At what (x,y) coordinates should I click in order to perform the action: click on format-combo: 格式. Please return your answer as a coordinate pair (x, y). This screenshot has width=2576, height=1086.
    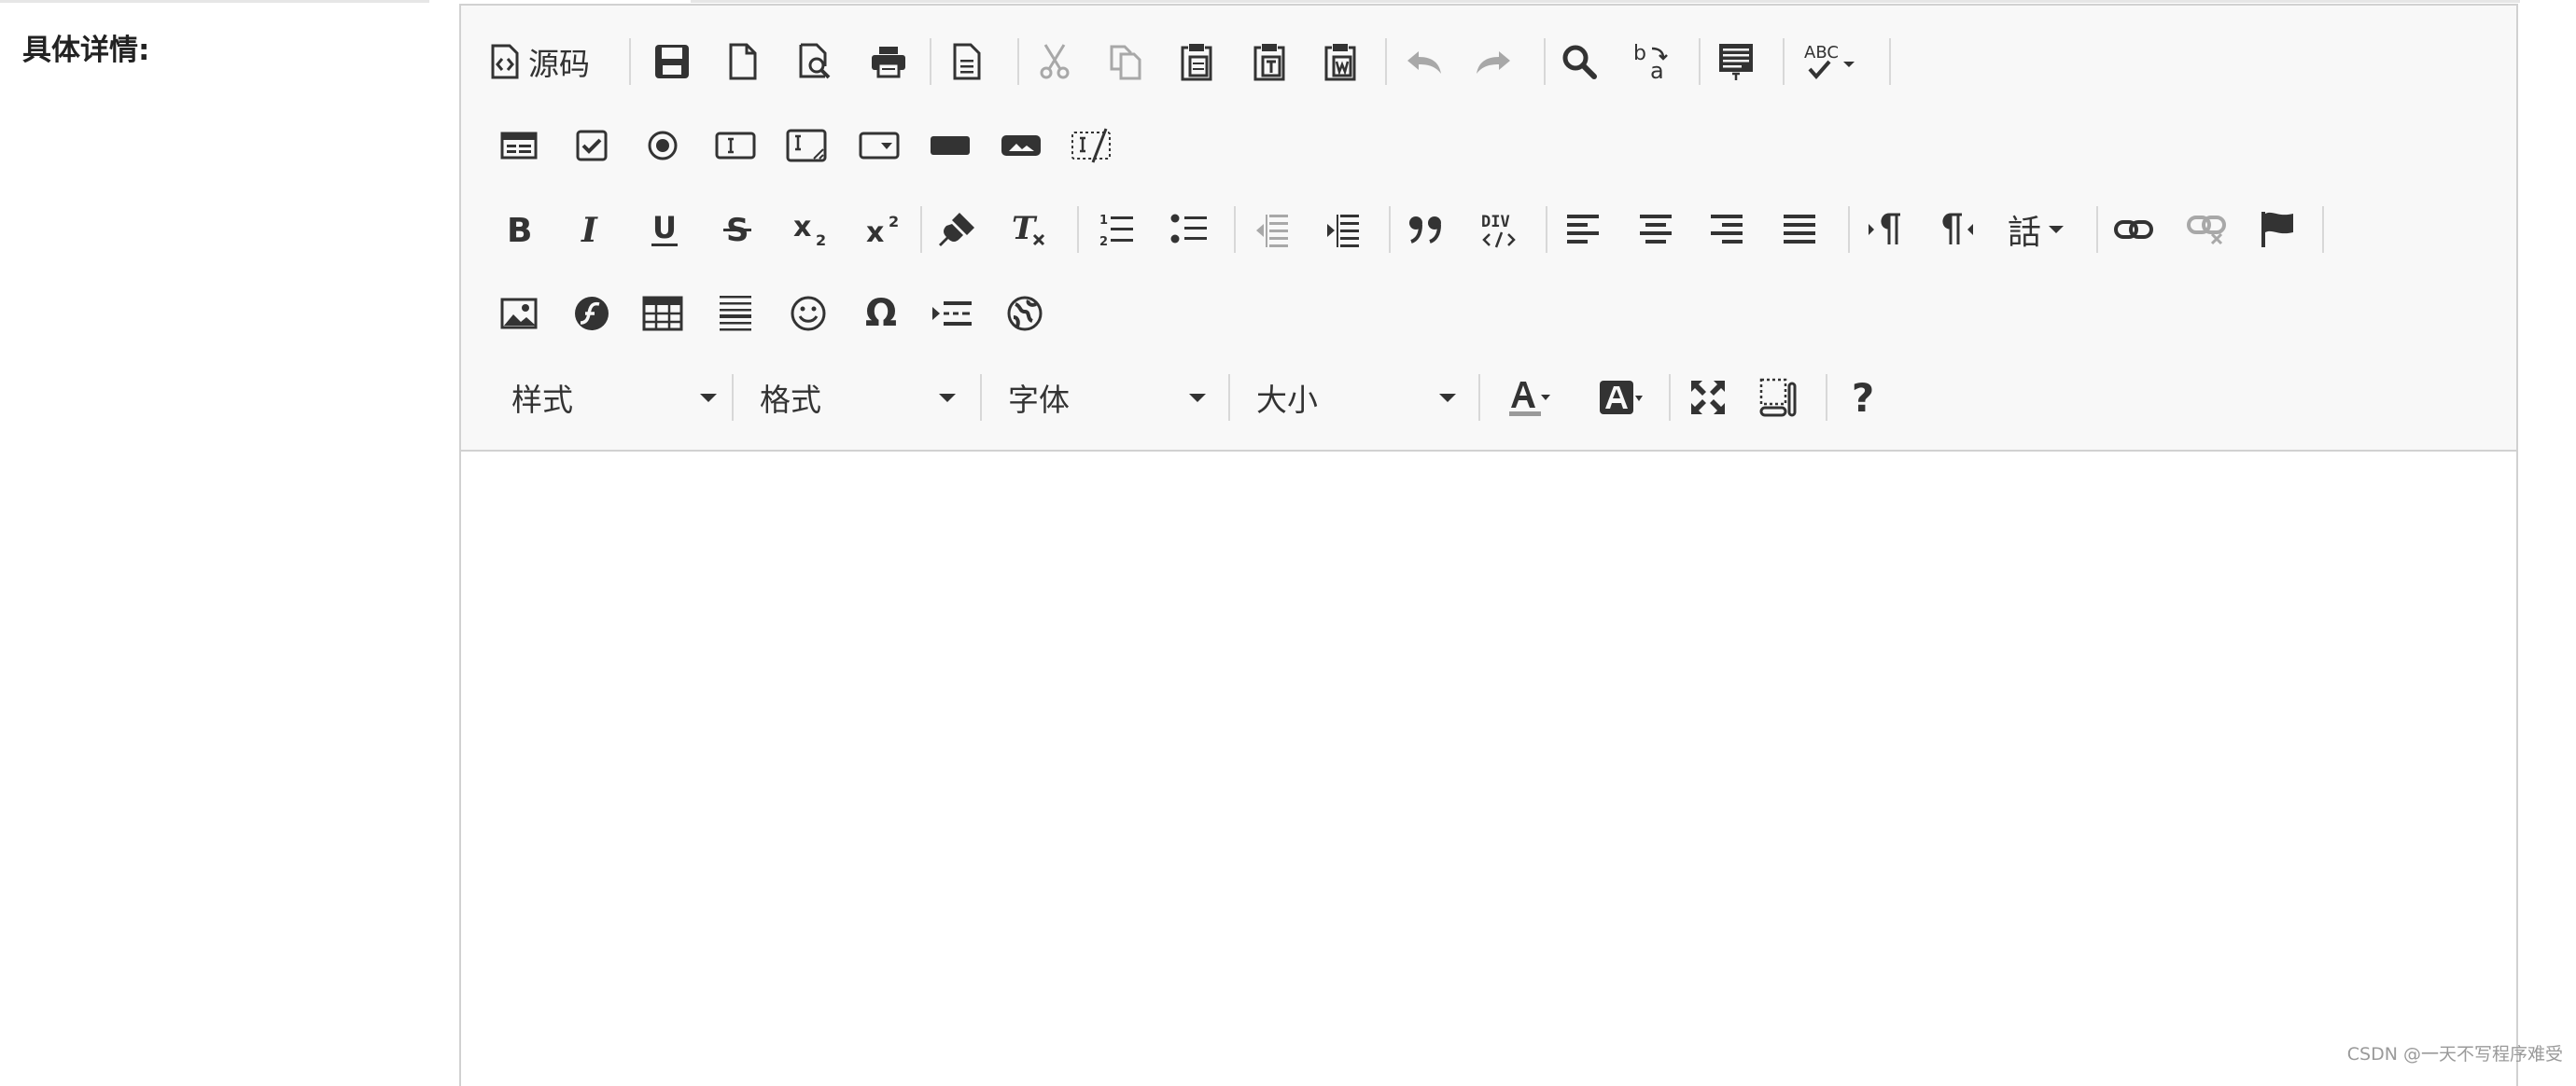
    Looking at the image, I should click on (858, 397).